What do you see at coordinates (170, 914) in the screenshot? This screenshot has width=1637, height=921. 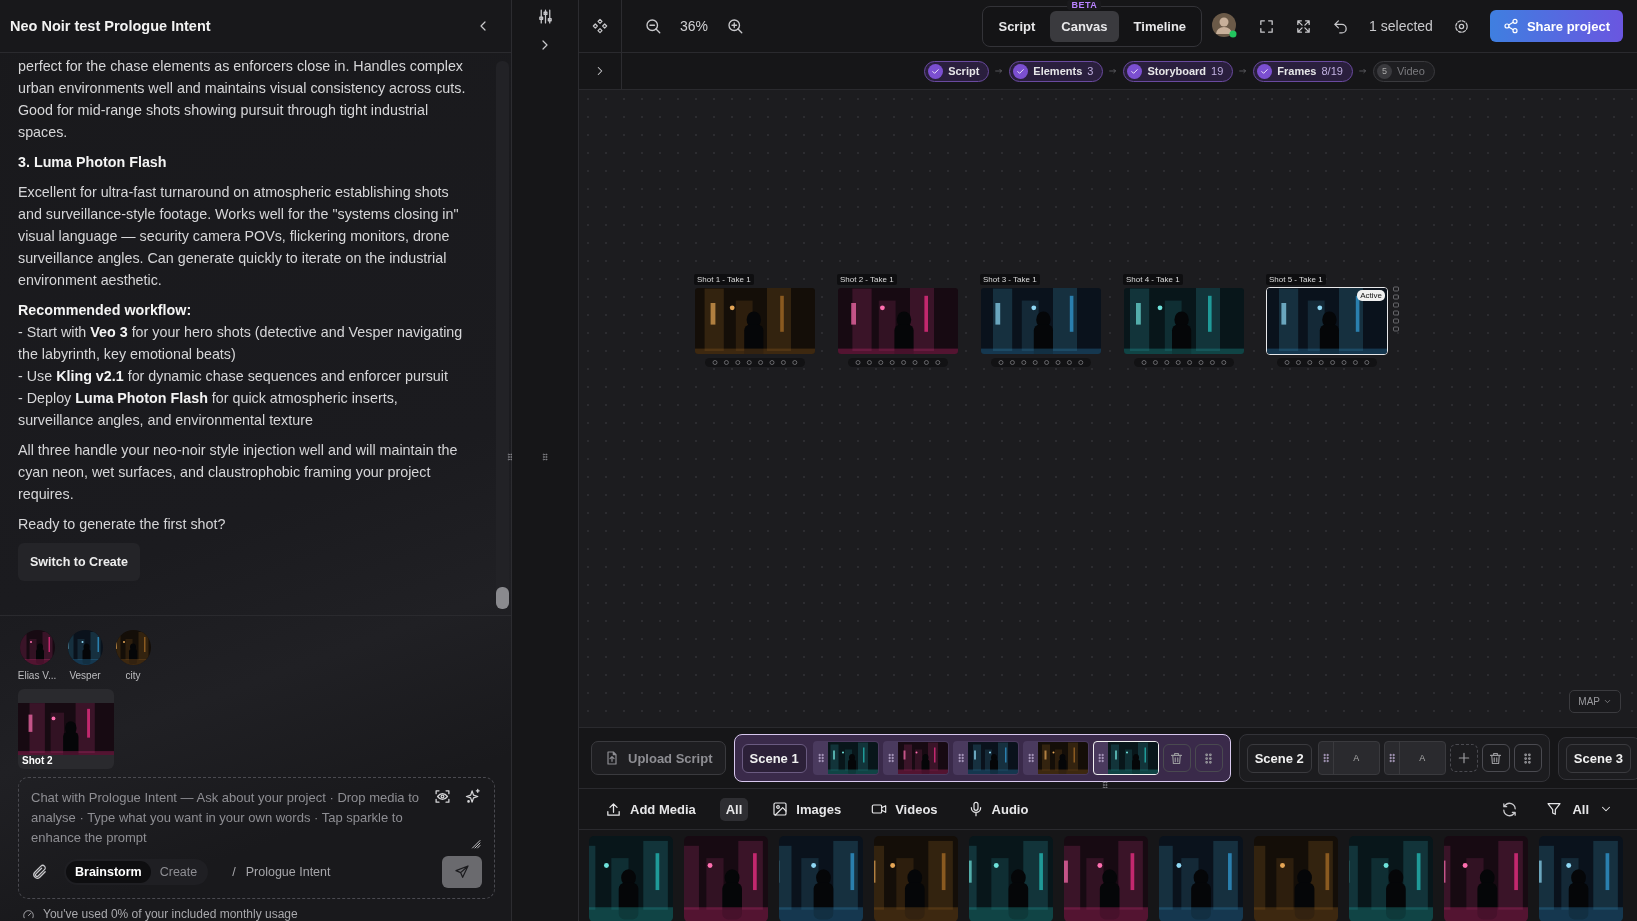 I see `usage-text: You've used 0% of your included monthly usage` at bounding box center [170, 914].